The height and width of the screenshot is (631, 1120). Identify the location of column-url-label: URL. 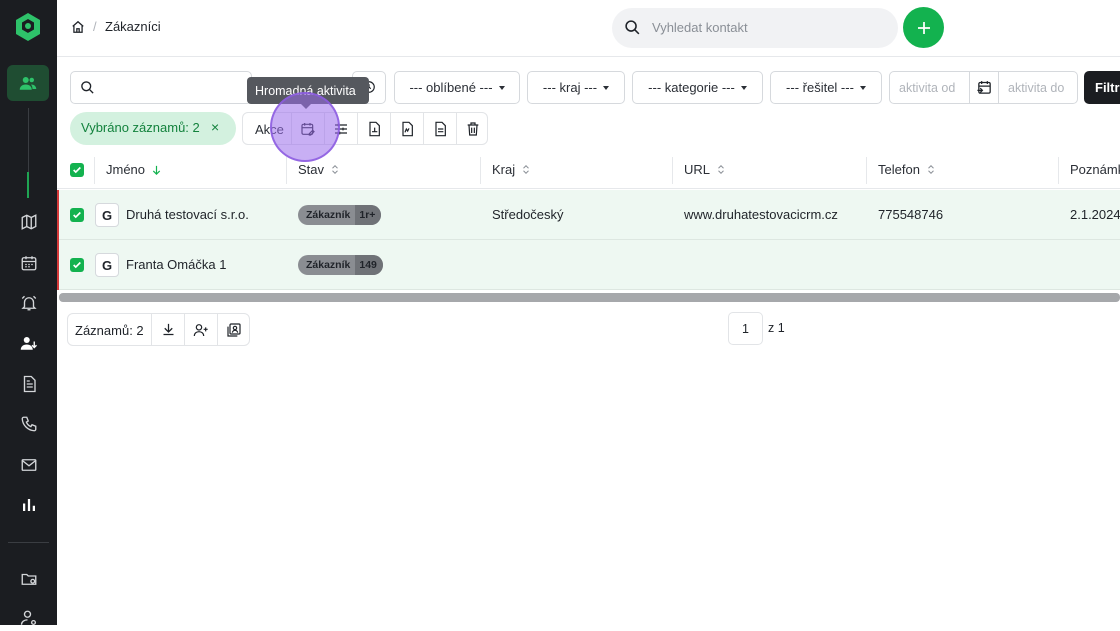
(697, 169).